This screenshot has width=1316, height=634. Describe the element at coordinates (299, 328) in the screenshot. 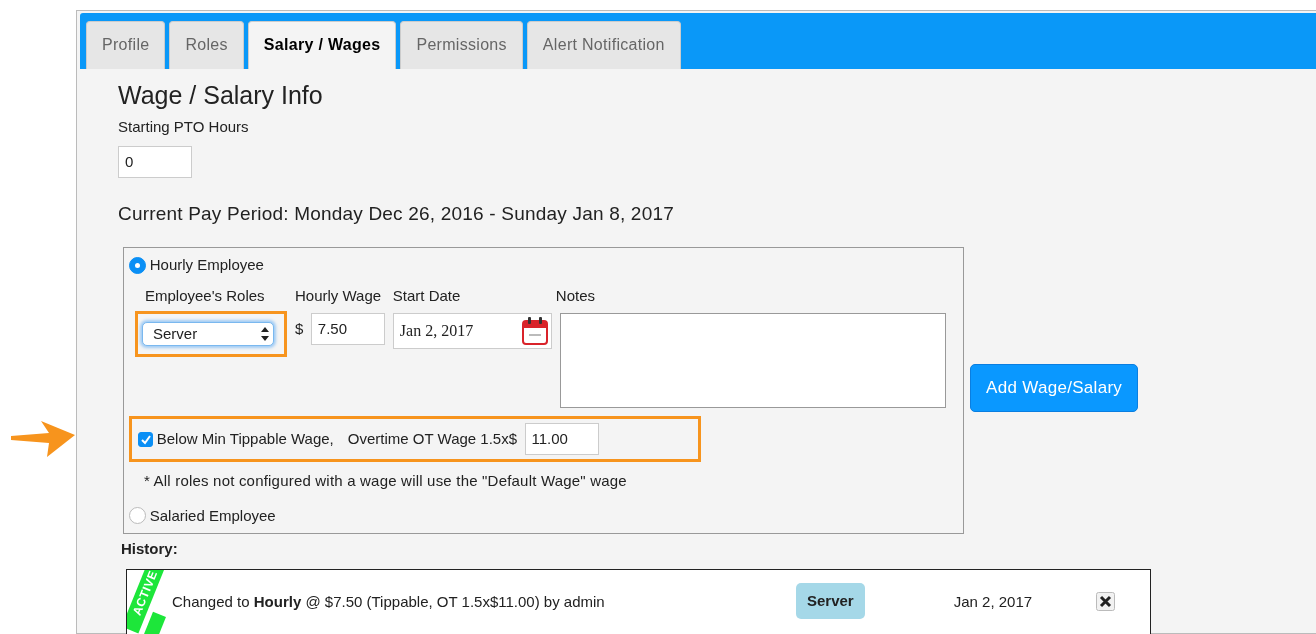

I see `currency-symbol: $` at that location.